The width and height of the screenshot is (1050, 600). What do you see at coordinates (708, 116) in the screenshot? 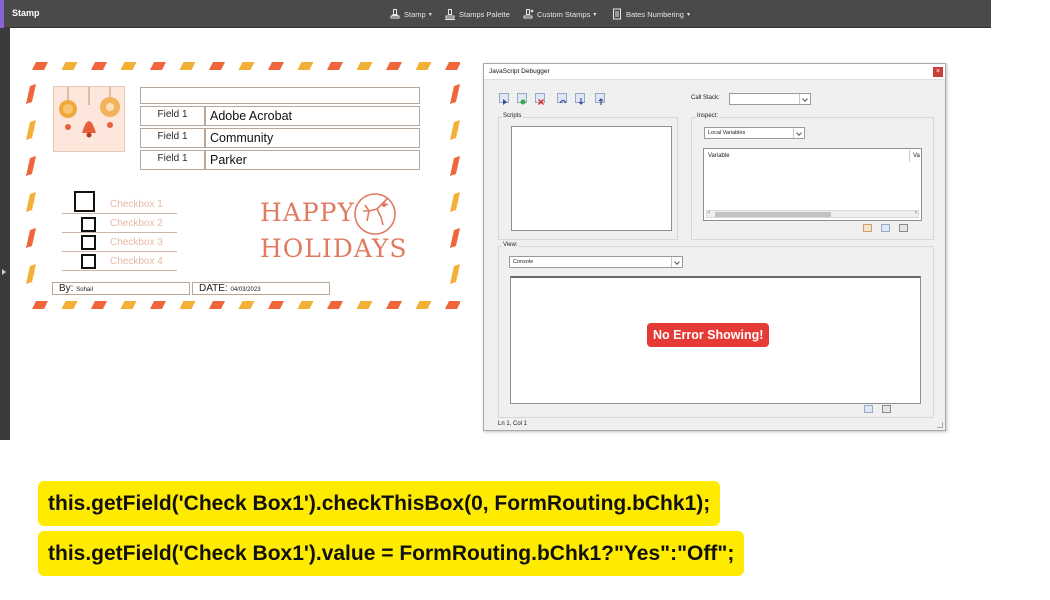
I see `inspect-label: Inspect:` at bounding box center [708, 116].